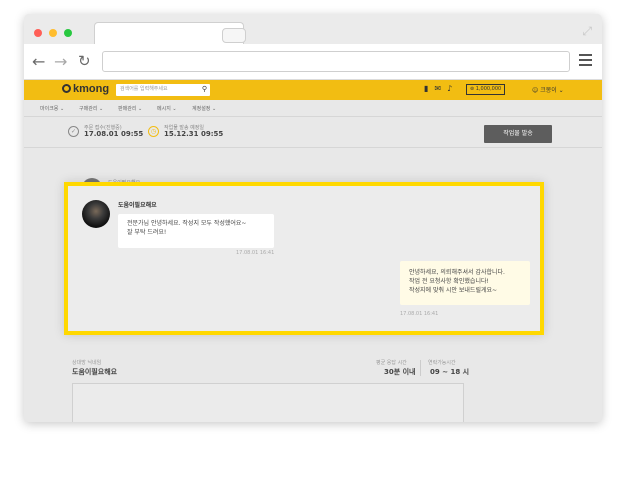 The image size is (625, 479). I want to click on subnav-item-sales: 판매관리 ⌄, so click(130, 108).